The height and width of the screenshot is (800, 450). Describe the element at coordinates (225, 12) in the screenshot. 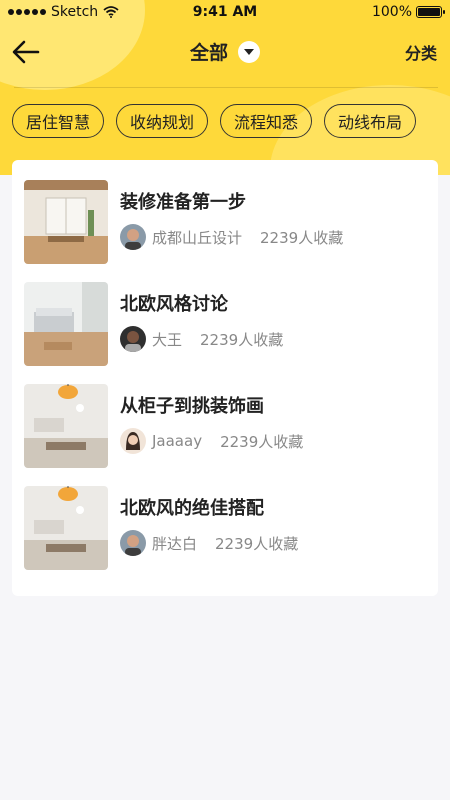

I see `status-bar: Sketch 9:41 AM 100%` at that location.